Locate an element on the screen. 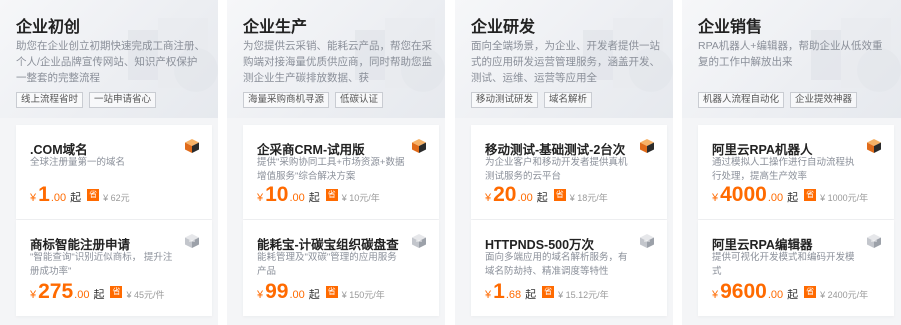 The image size is (901, 325). product-description: 面向多端应用的域名解析服务，有域名防劫持、精准调度等特性 is located at coordinates (556, 264).